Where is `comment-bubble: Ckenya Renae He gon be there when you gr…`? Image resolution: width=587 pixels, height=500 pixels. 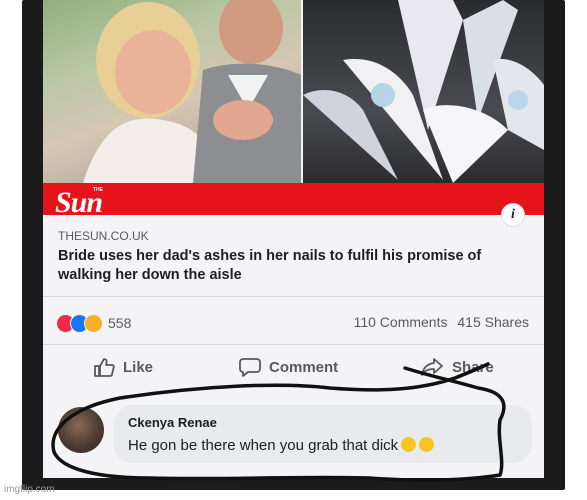 comment-bubble: Ckenya Renae He gon be there when you gr… is located at coordinates (323, 434).